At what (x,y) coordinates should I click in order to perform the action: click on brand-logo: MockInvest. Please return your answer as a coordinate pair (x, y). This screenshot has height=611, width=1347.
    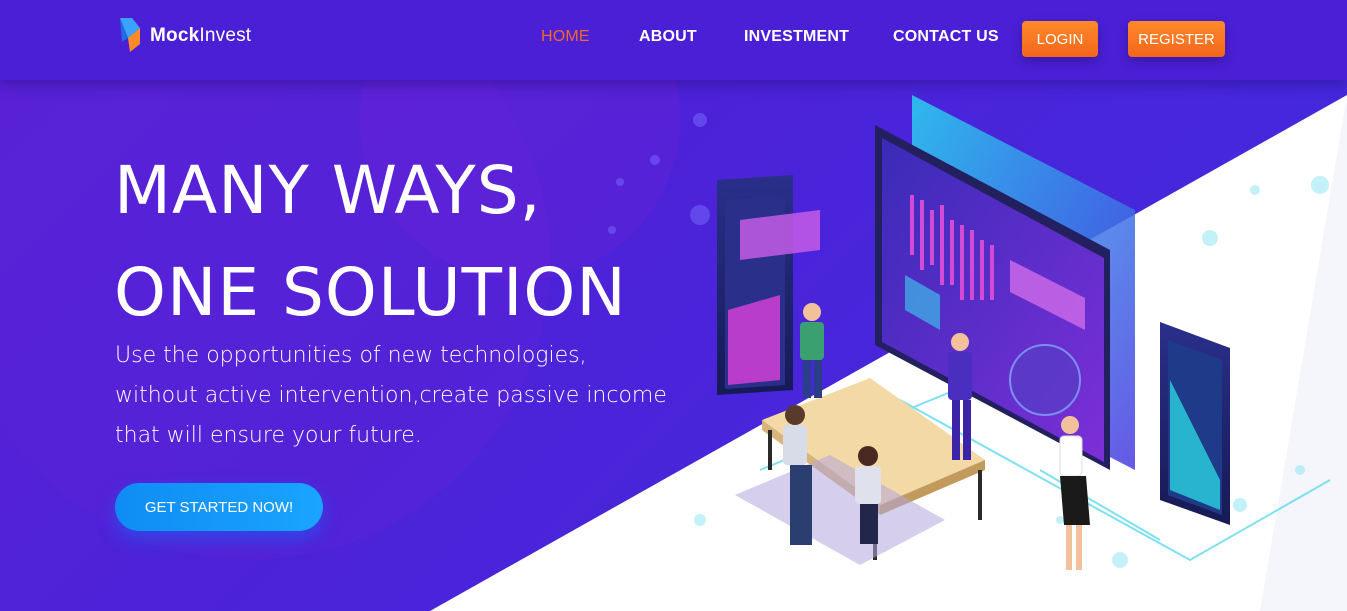
    Looking at the image, I should click on (183, 36).